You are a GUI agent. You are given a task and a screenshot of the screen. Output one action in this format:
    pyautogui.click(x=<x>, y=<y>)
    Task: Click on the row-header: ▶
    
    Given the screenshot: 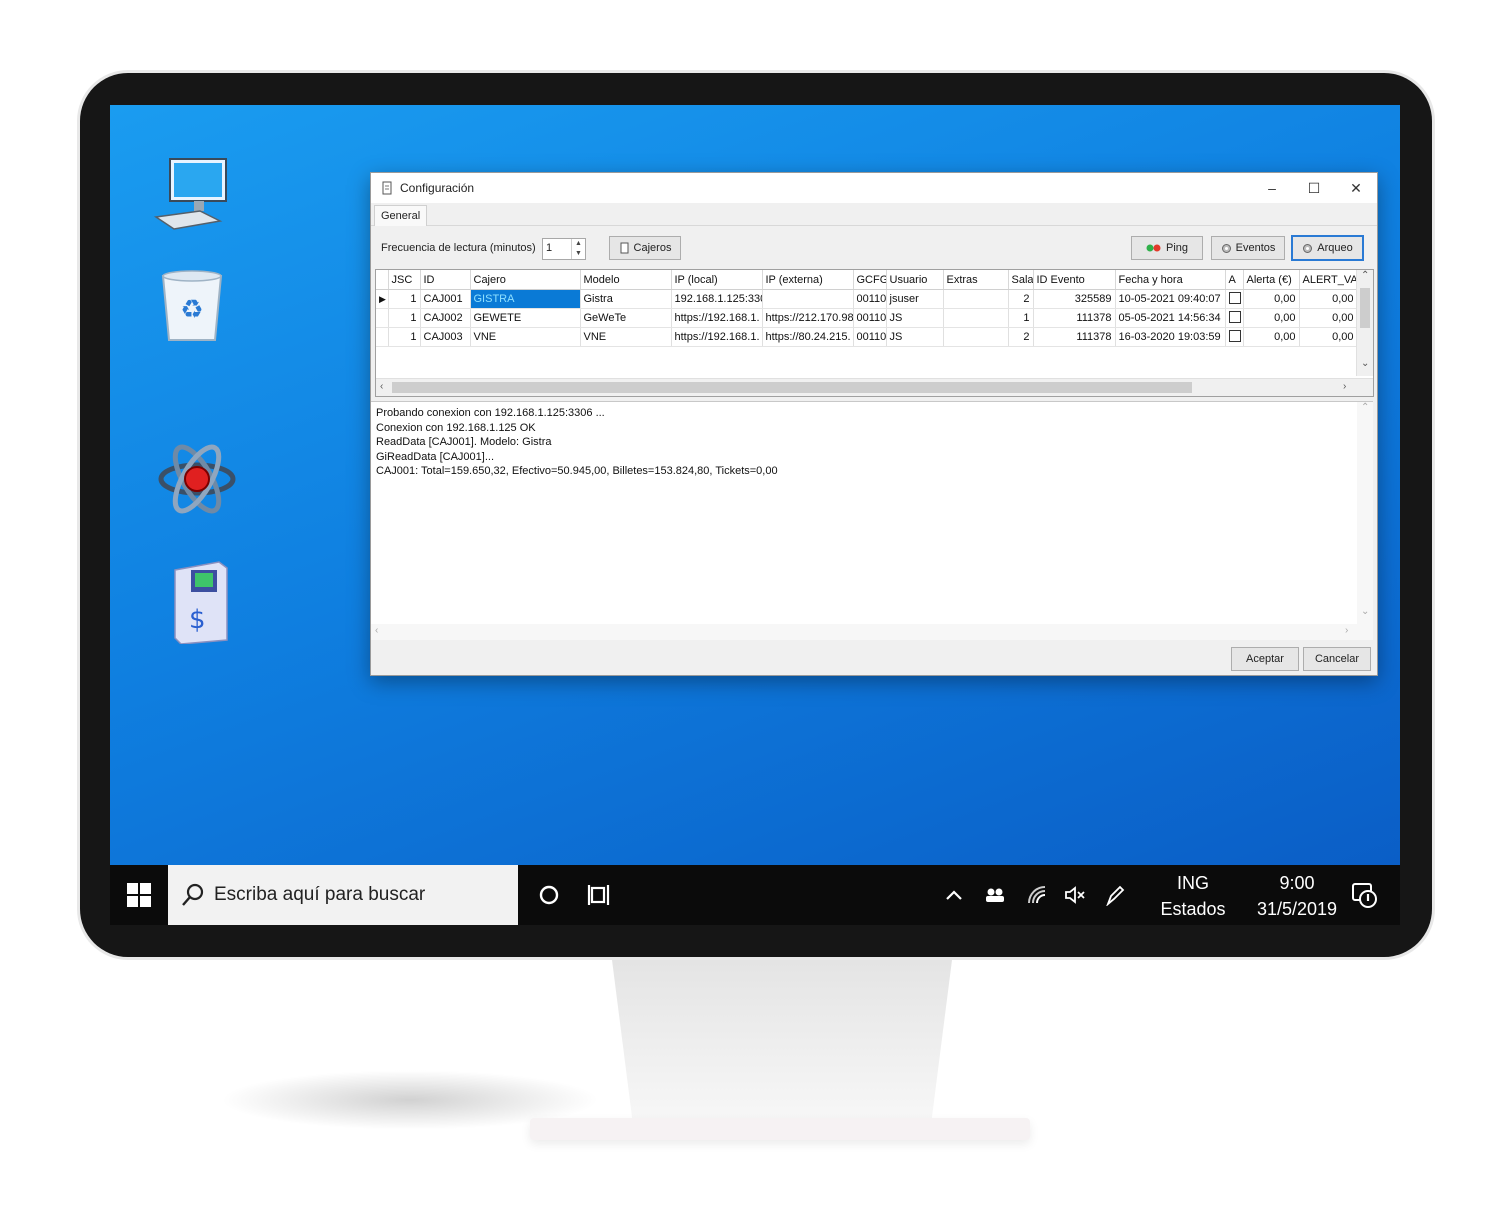 What is the action you would take?
    pyautogui.click(x=382, y=299)
    